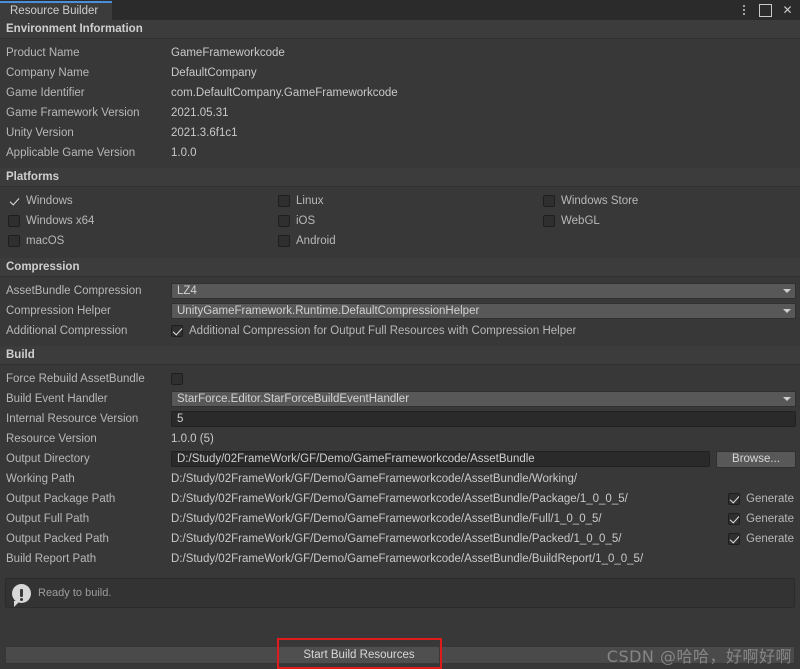 The width and height of the screenshot is (800, 669). Describe the element at coordinates (88, 153) in the screenshot. I see `field-label: Applicable Game Version` at that location.